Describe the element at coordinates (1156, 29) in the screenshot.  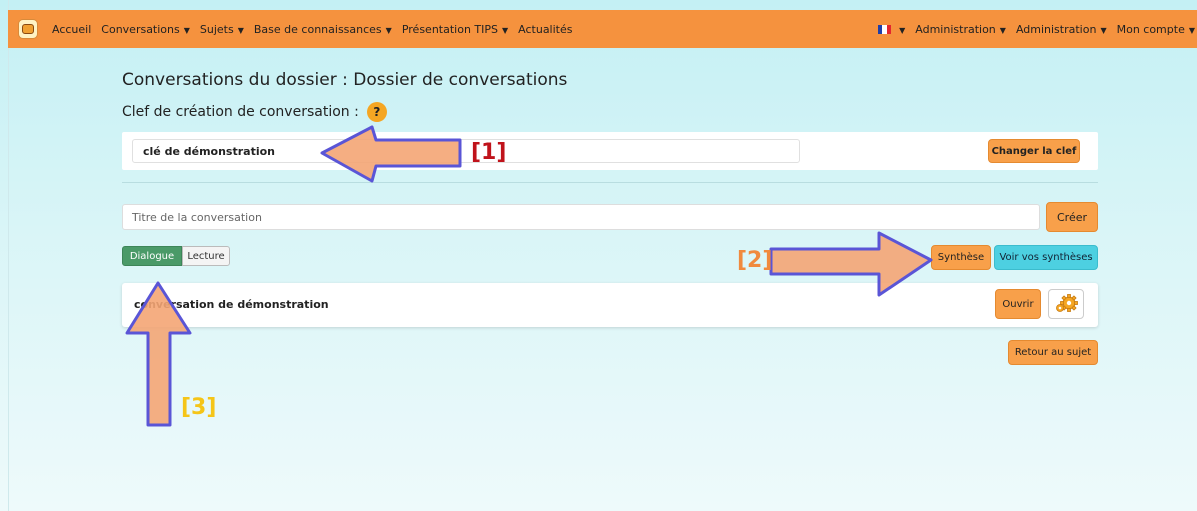
I see `nav-mon-compte: Mon compte ▼` at that location.